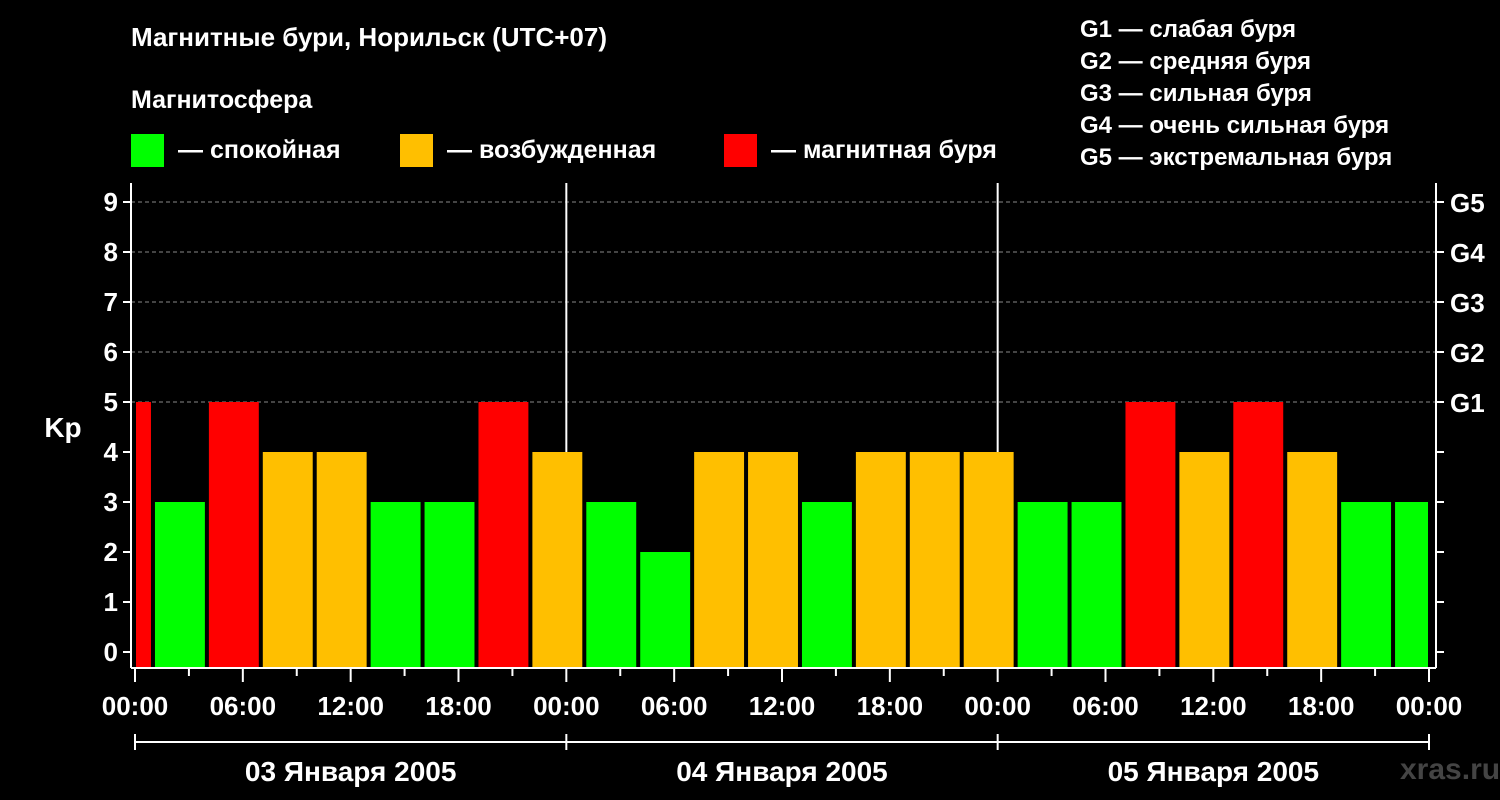 The height and width of the screenshot is (800, 1500). I want to click on g-axis-label-G3: G3, so click(1467, 303).